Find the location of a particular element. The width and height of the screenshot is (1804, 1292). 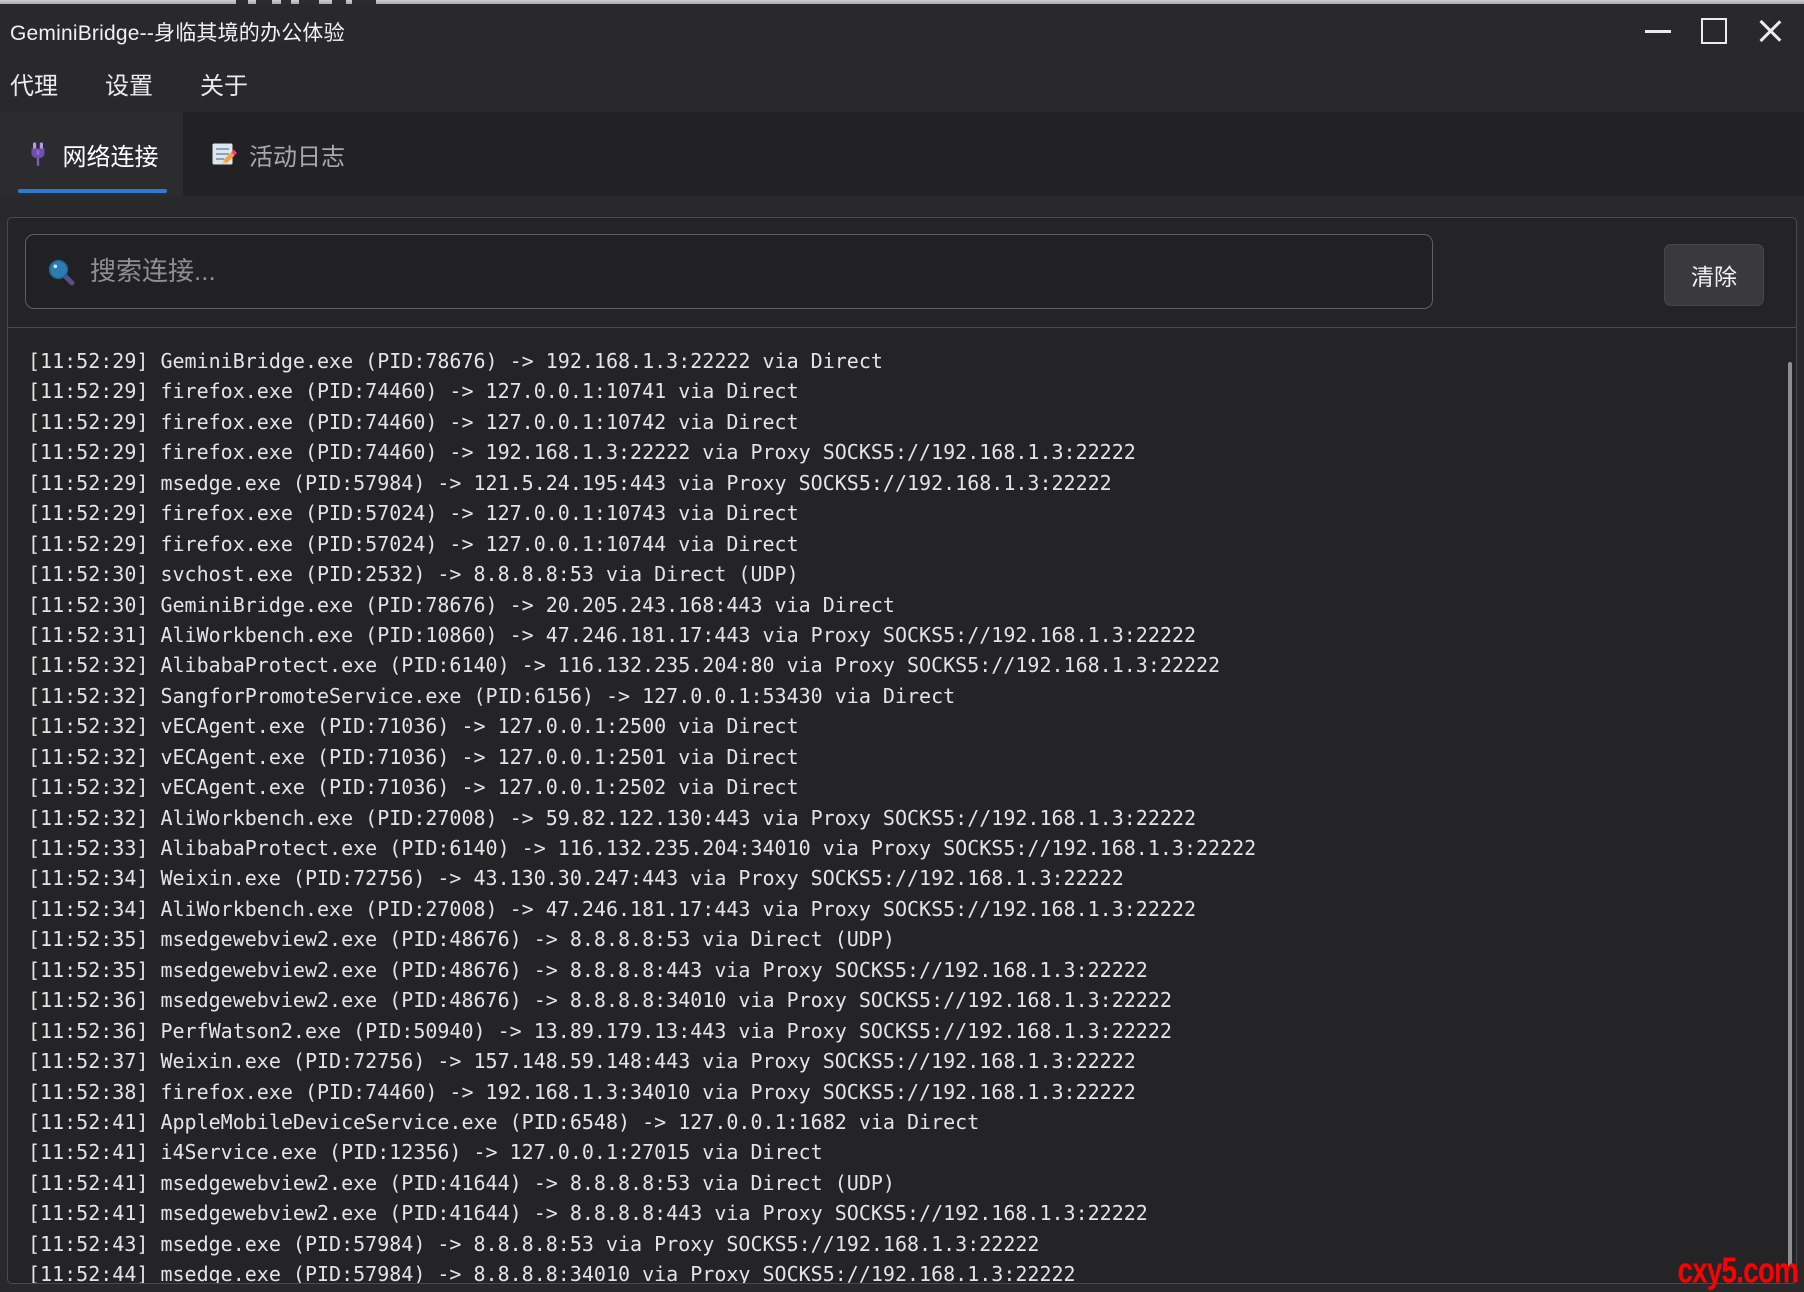

maximize-icon is located at coordinates (1714, 31).